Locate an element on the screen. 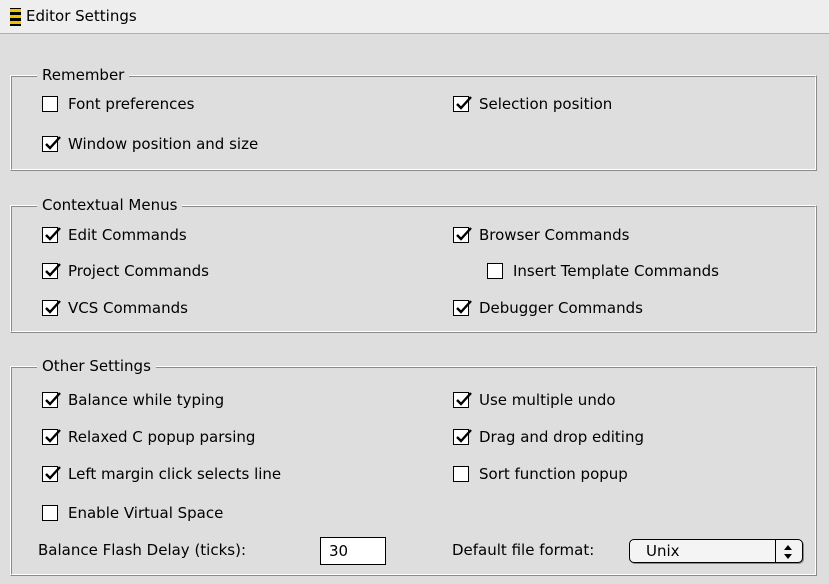 This screenshot has width=829, height=584. font-preferences-checkbox: Font preferences is located at coordinates (118, 104).